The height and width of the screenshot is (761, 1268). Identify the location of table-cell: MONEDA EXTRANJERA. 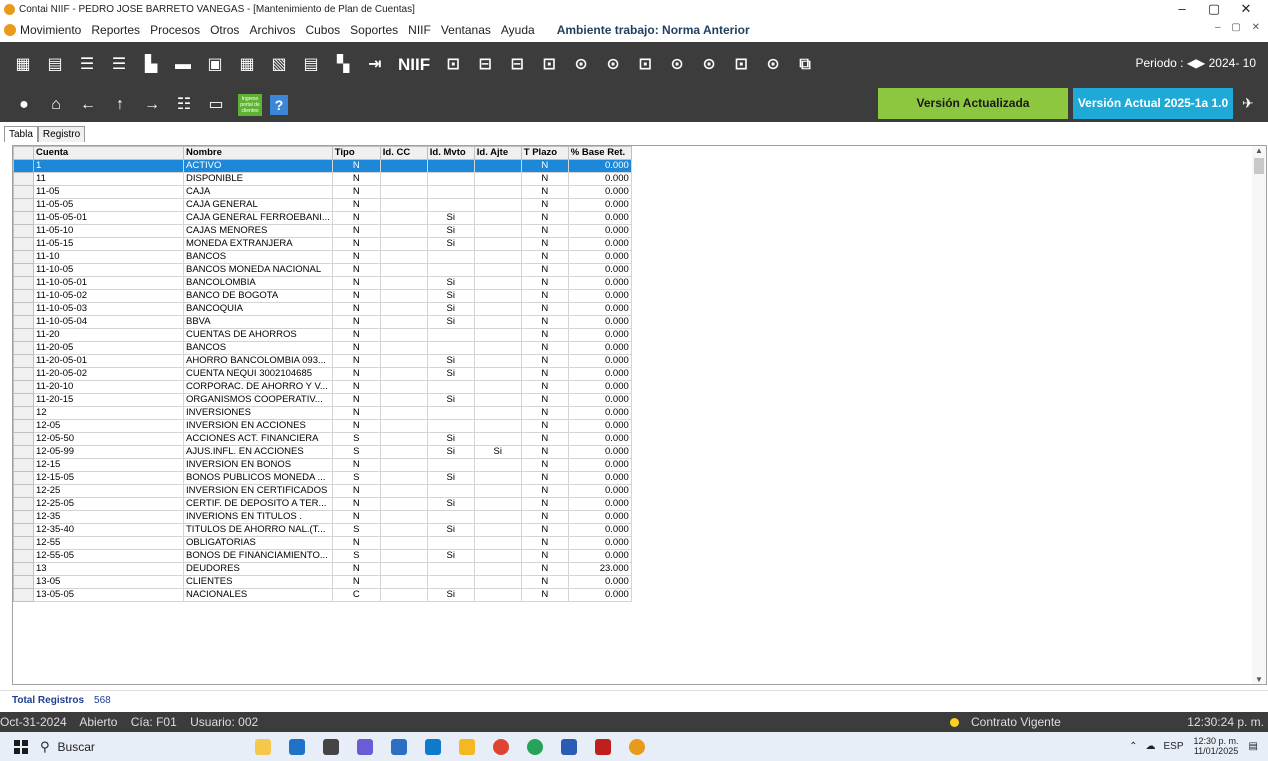
(258, 244).